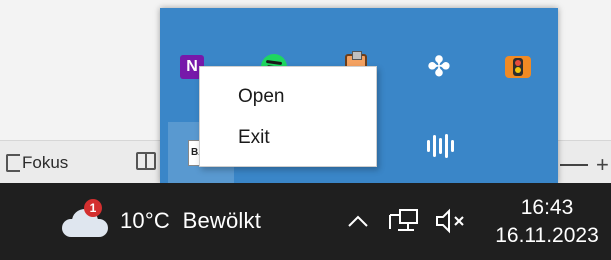 Image resolution: width=611 pixels, height=260 pixels. Describe the element at coordinates (358, 221) in the screenshot. I see `show-hidden-icons-chevron-up-icon` at that location.